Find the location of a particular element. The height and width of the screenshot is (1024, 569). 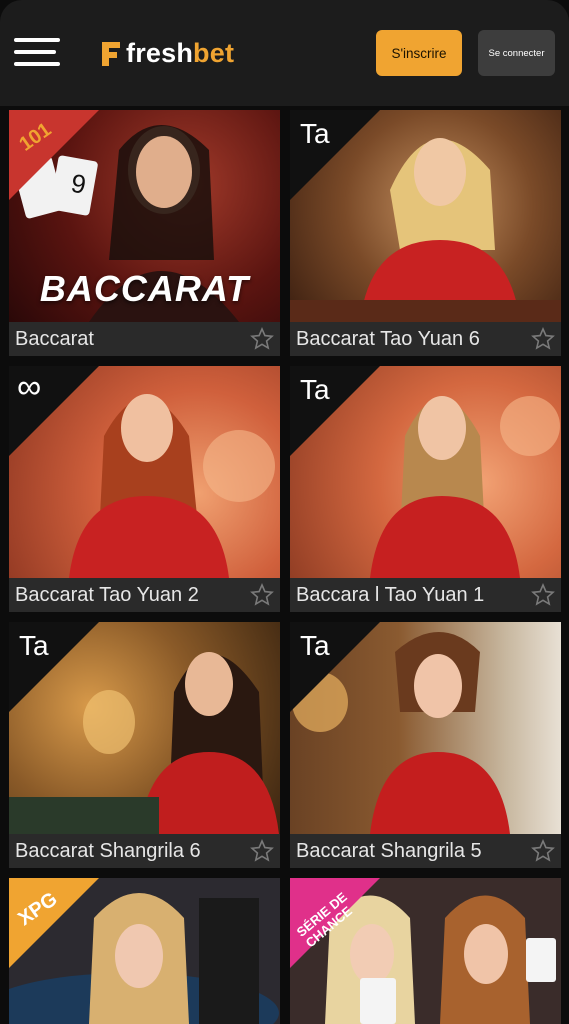

game-thumbnail: ∞ is located at coordinates (144, 472).